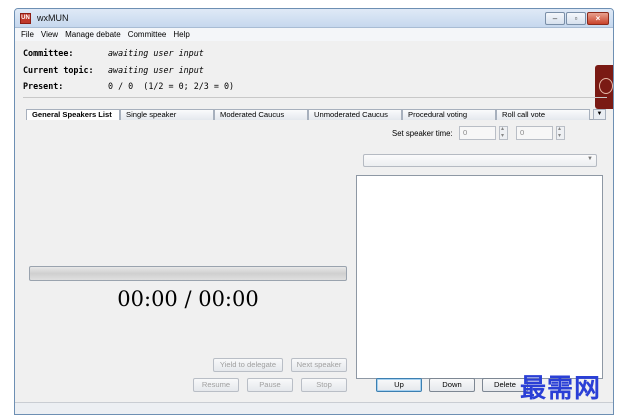 The height and width of the screenshot is (415, 627). I want to click on tab-roll-call-vote: Roll call vote, so click(543, 114).